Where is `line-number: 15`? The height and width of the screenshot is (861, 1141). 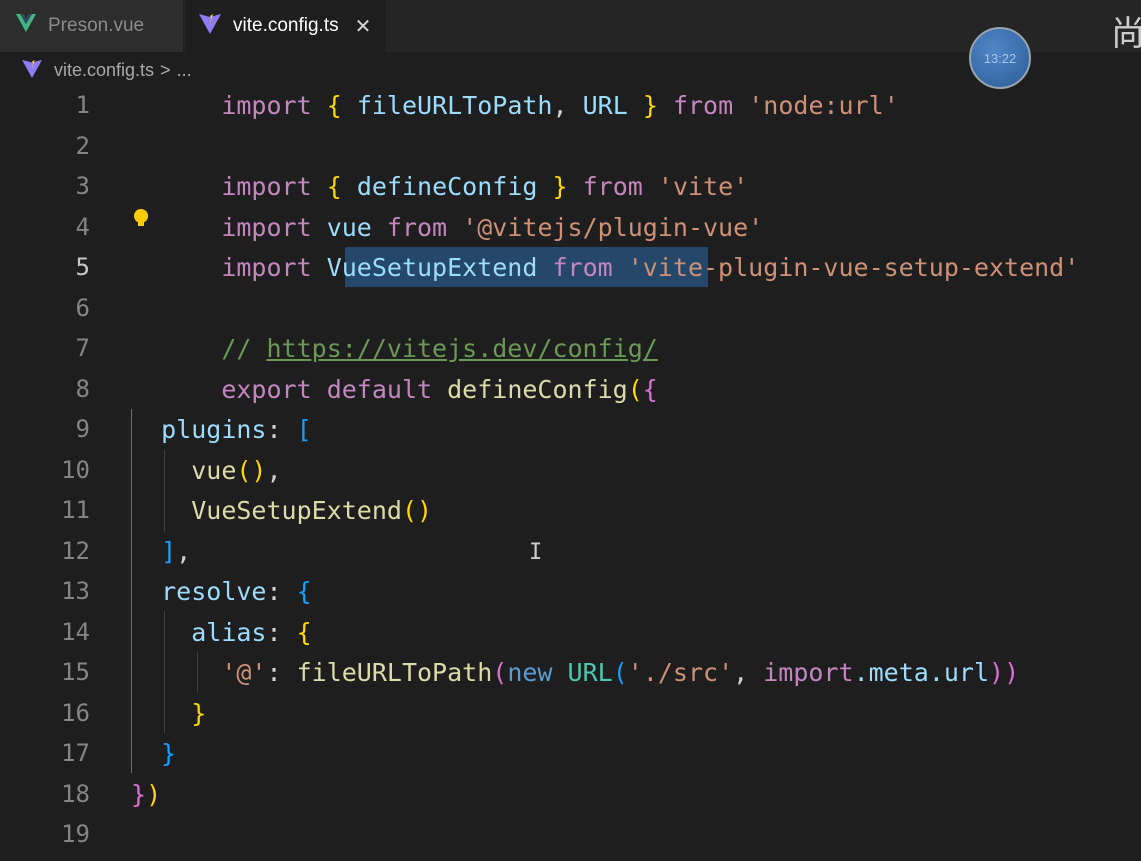 line-number: 15 is located at coordinates (75, 672).